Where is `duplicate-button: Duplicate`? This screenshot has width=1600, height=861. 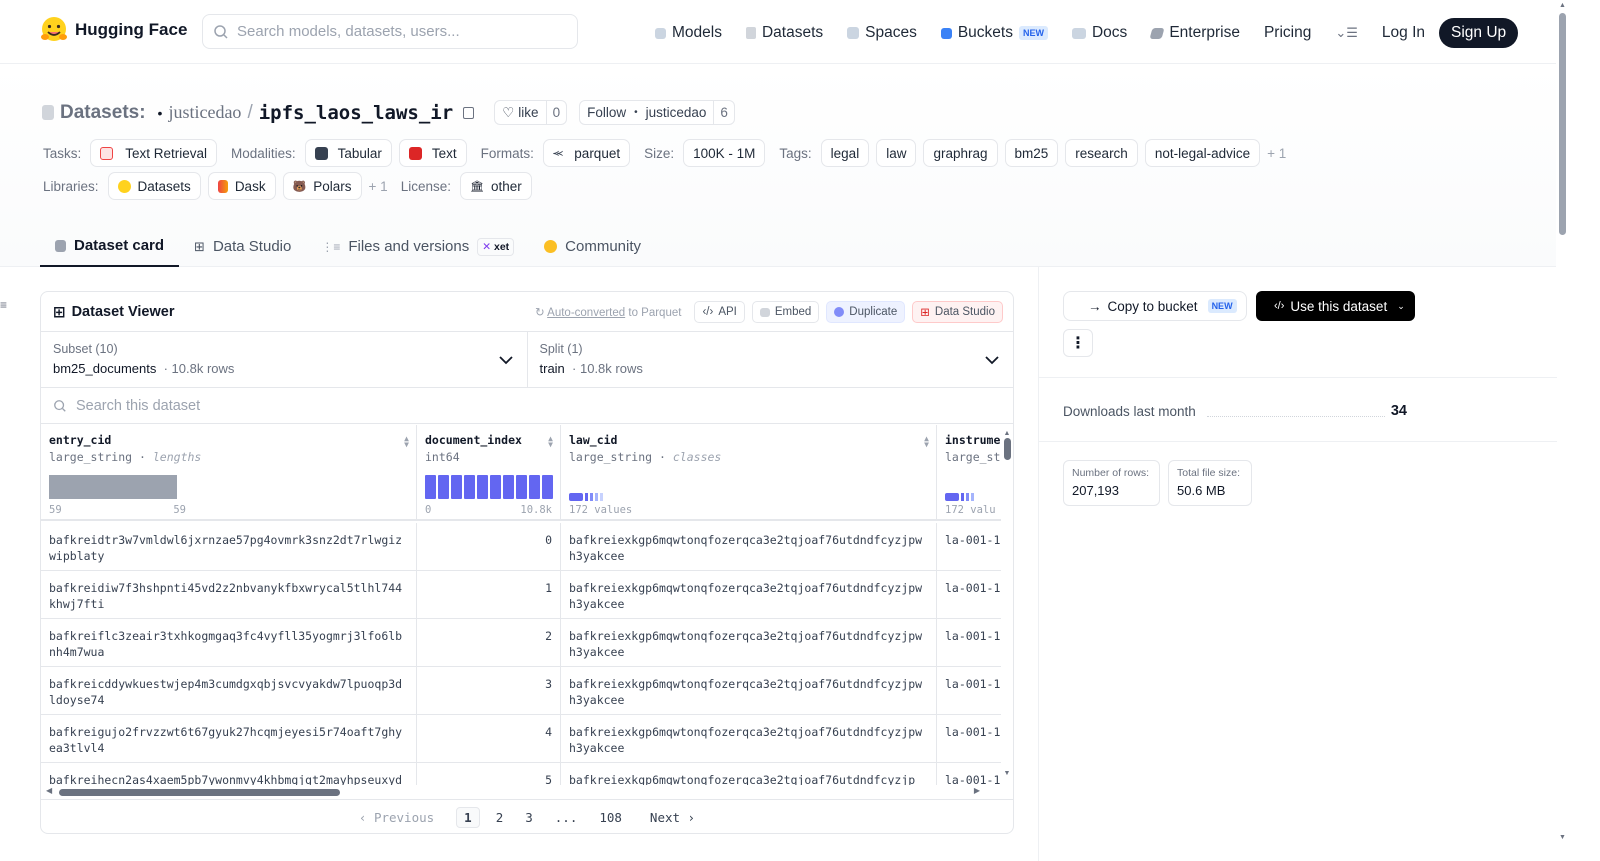
duplicate-button: Duplicate is located at coordinates (866, 312).